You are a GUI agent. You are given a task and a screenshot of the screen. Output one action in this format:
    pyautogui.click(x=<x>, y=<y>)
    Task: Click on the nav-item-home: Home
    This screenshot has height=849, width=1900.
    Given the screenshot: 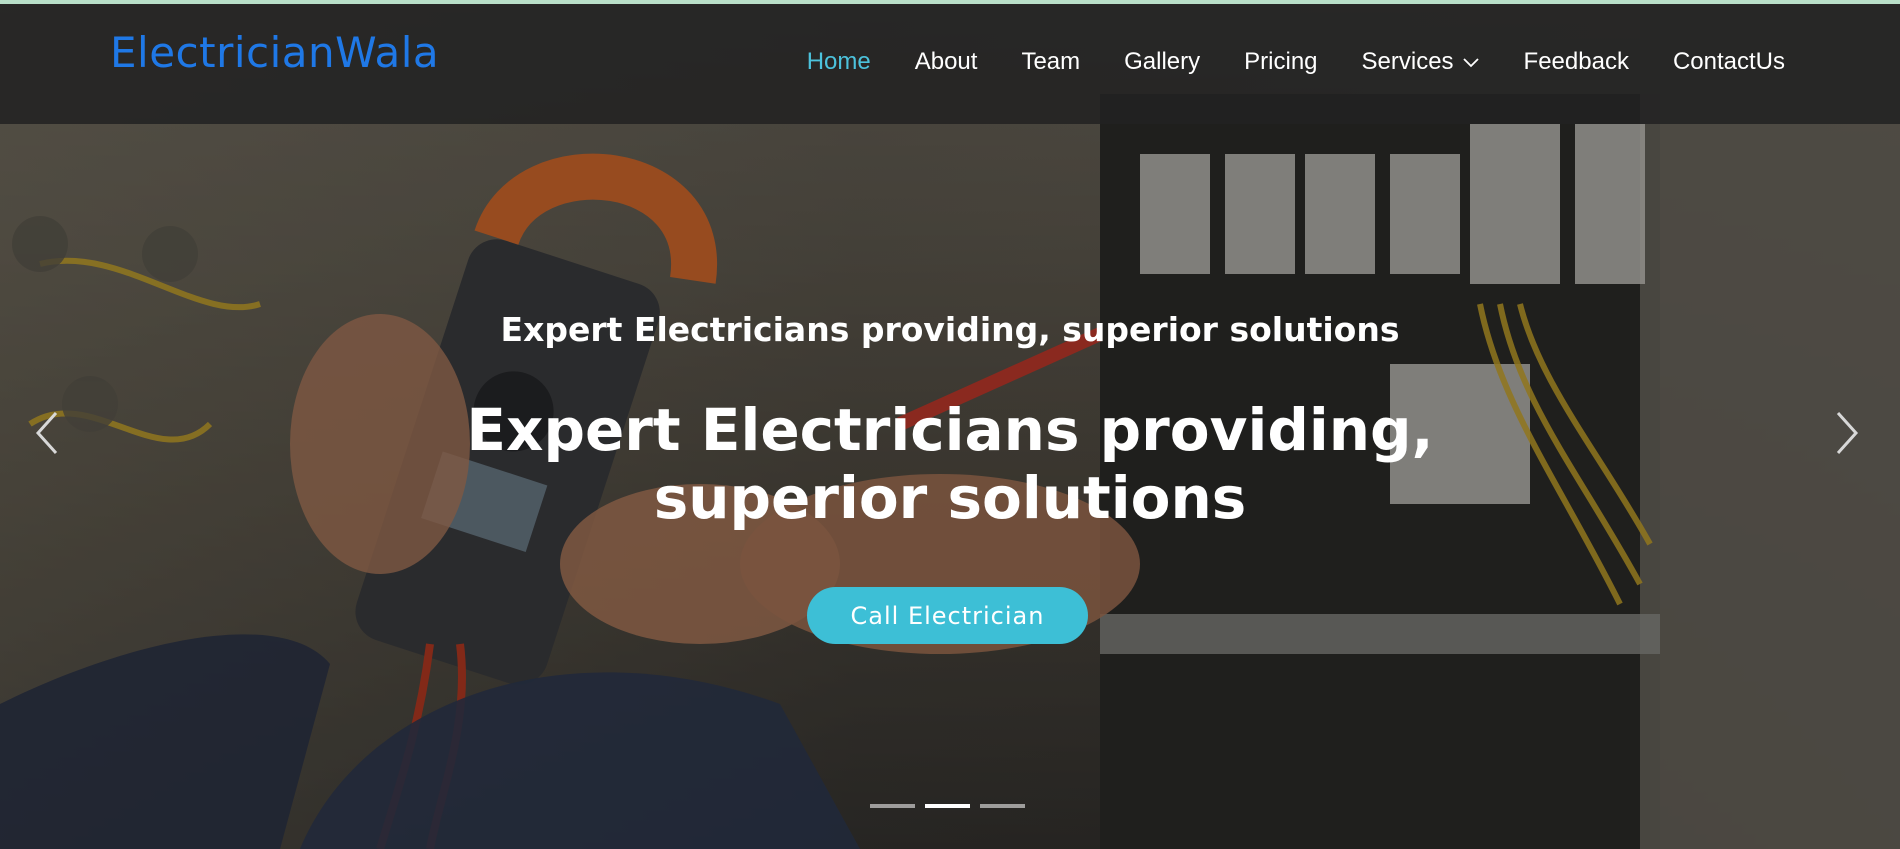 What is the action you would take?
    pyautogui.click(x=839, y=62)
    